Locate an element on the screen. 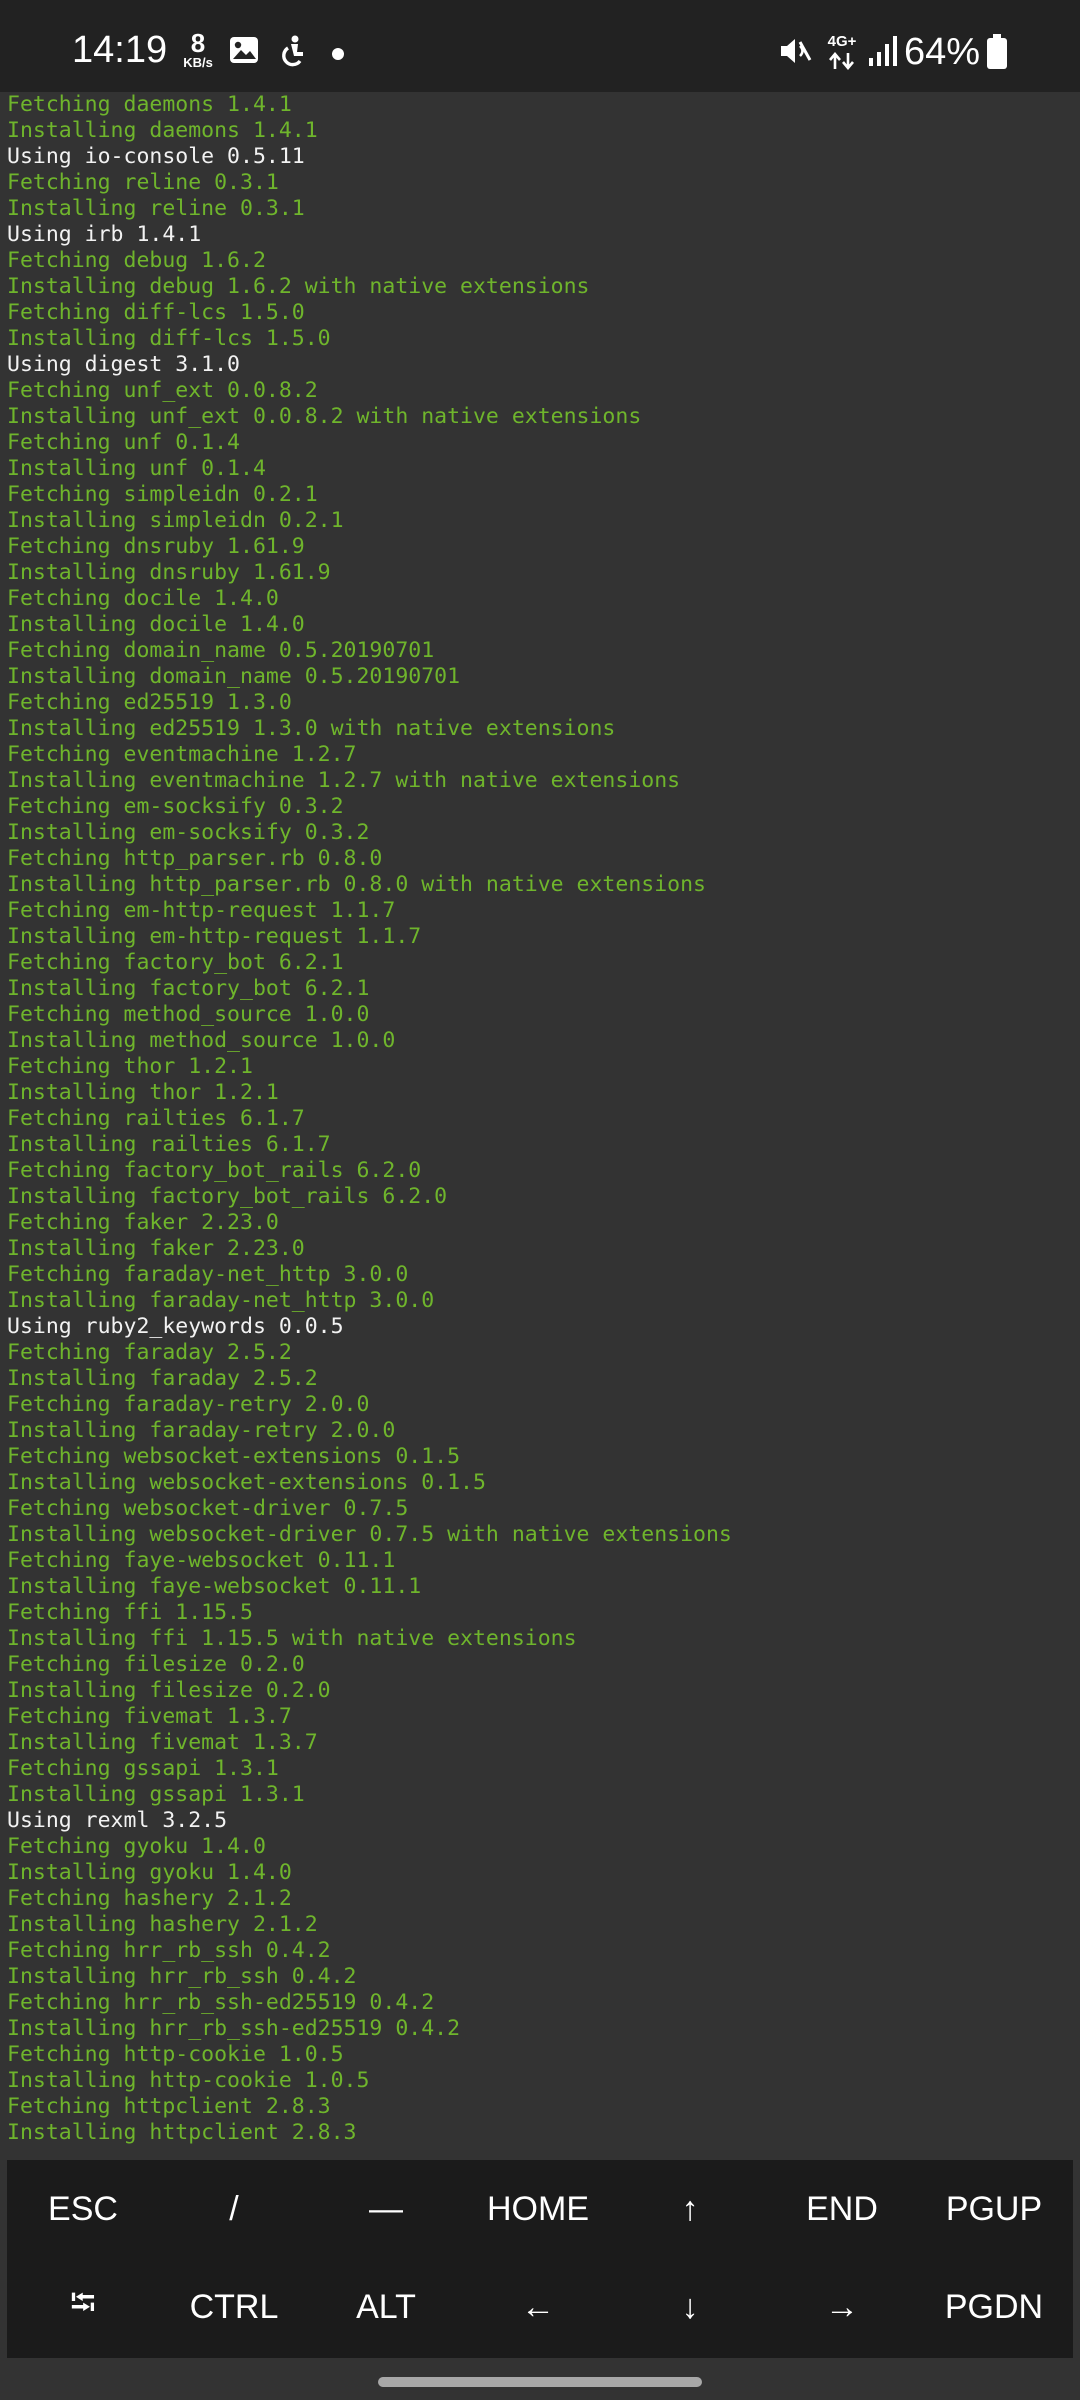 The width and height of the screenshot is (1080, 2400). terminal-line: Installing daemons 1.4.1 is located at coordinates (162, 130).